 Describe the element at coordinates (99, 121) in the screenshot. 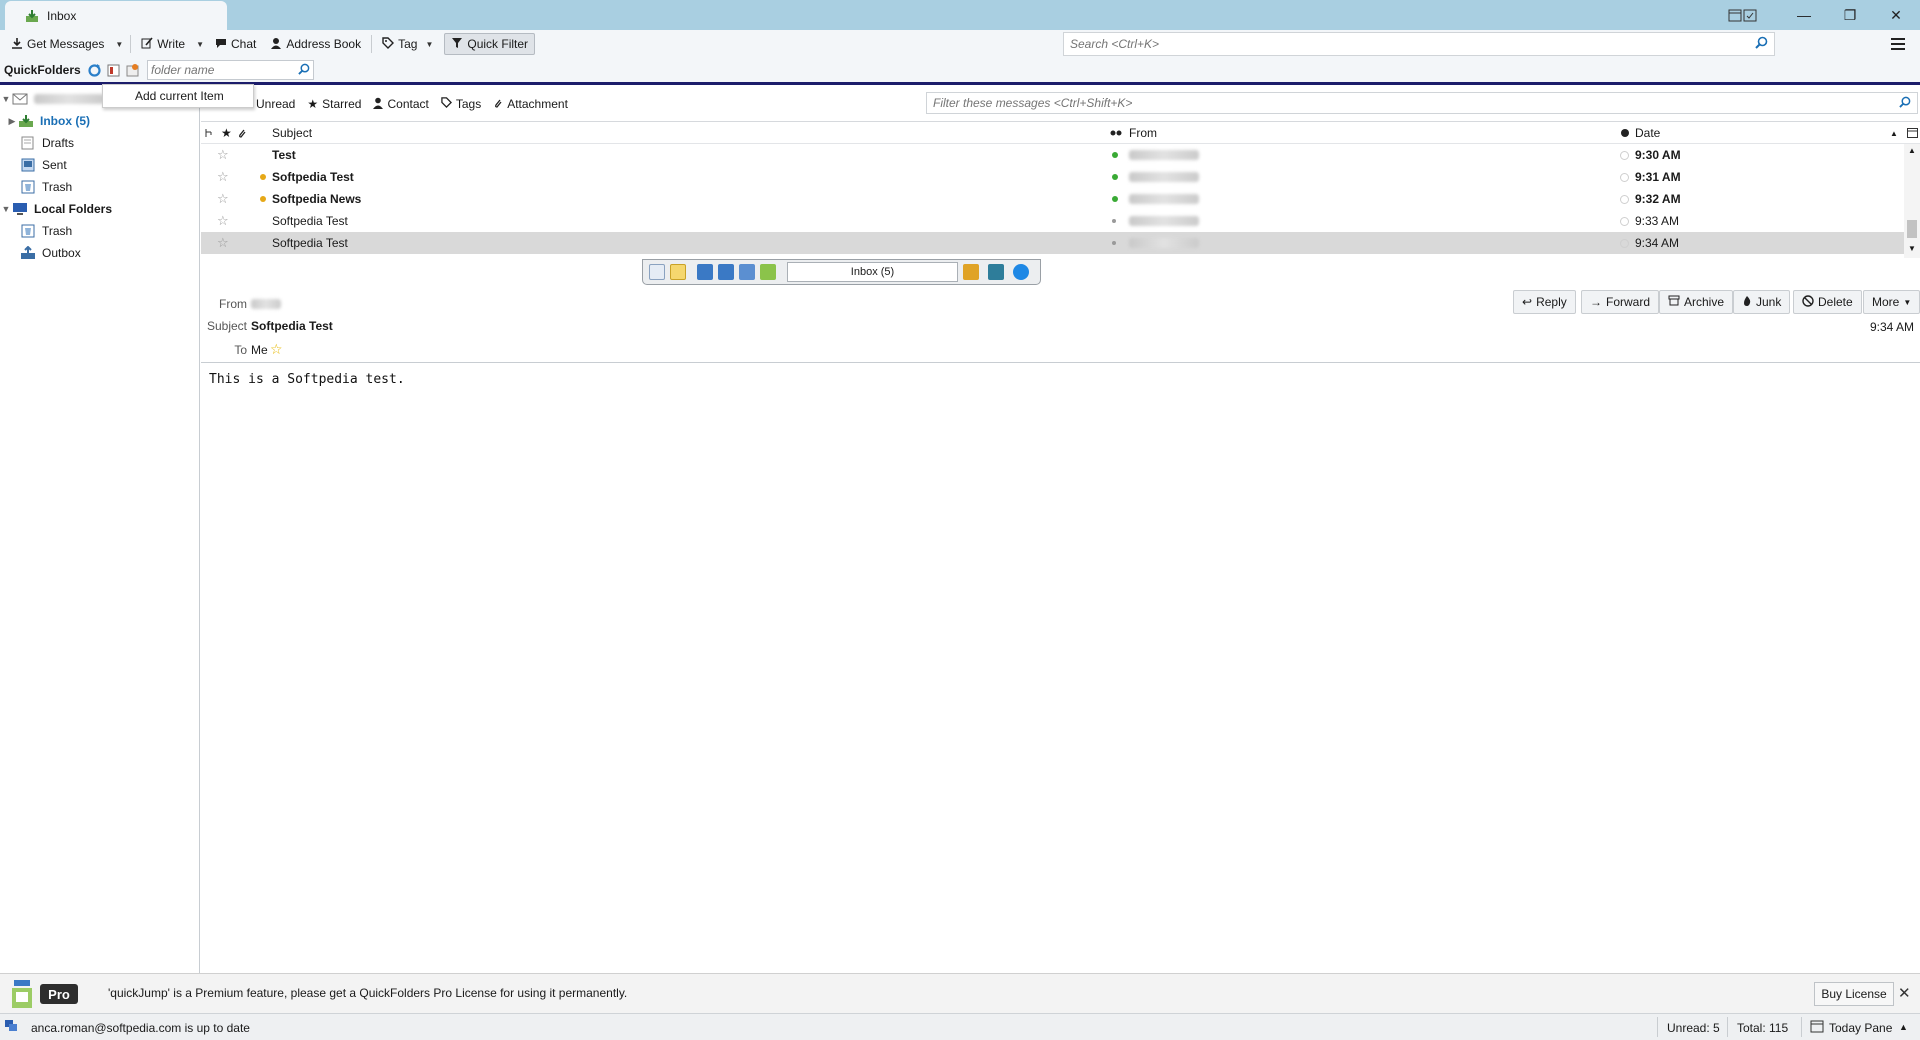

I see `folder-inbox: ▶ Inbox (5)` at that location.